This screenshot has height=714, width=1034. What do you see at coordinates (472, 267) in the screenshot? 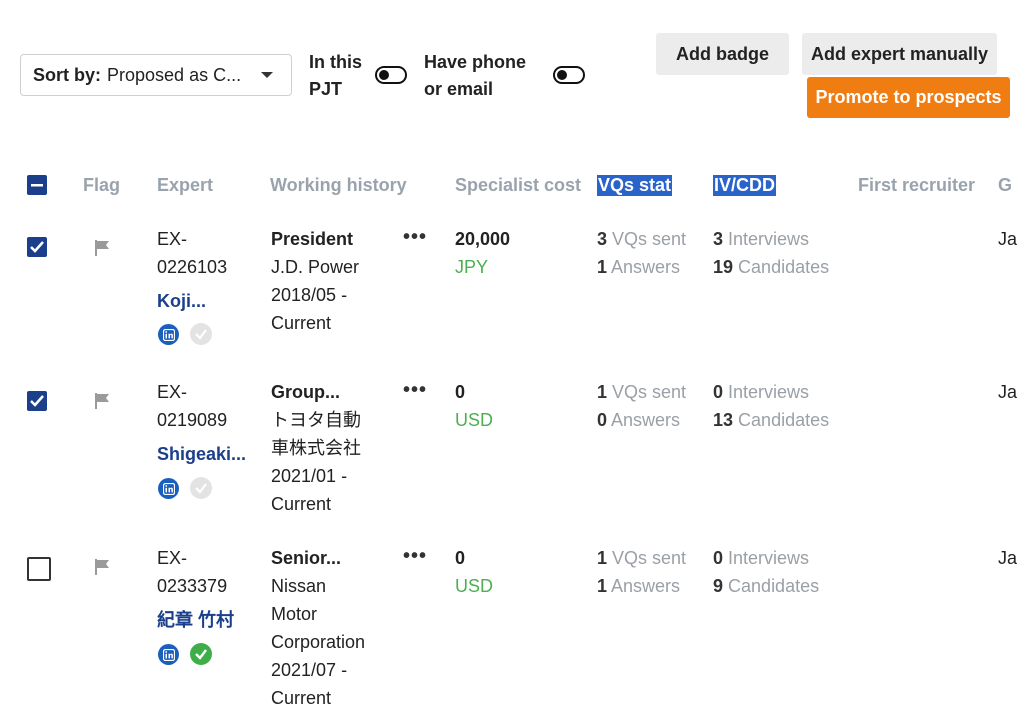
I see `cost-currency: JPY` at bounding box center [472, 267].